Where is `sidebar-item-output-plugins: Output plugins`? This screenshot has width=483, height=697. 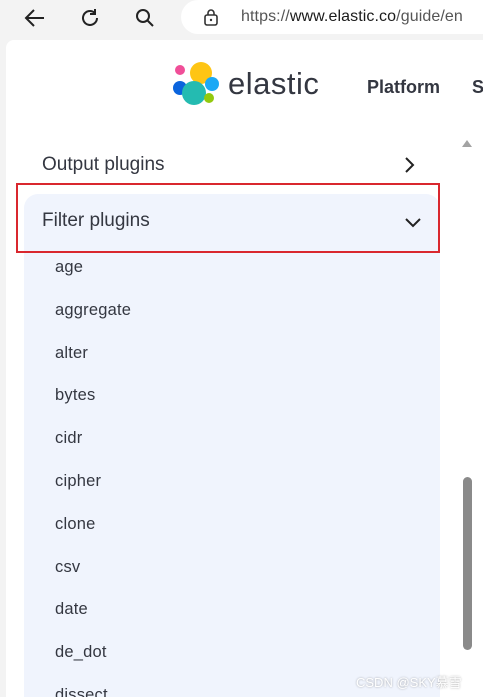 sidebar-item-output-plugins: Output plugins is located at coordinates (232, 165).